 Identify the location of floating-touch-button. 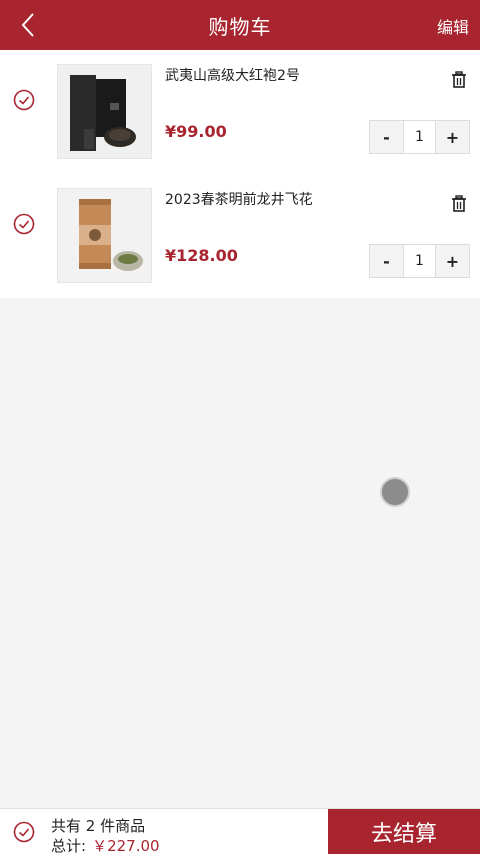
(395, 492).